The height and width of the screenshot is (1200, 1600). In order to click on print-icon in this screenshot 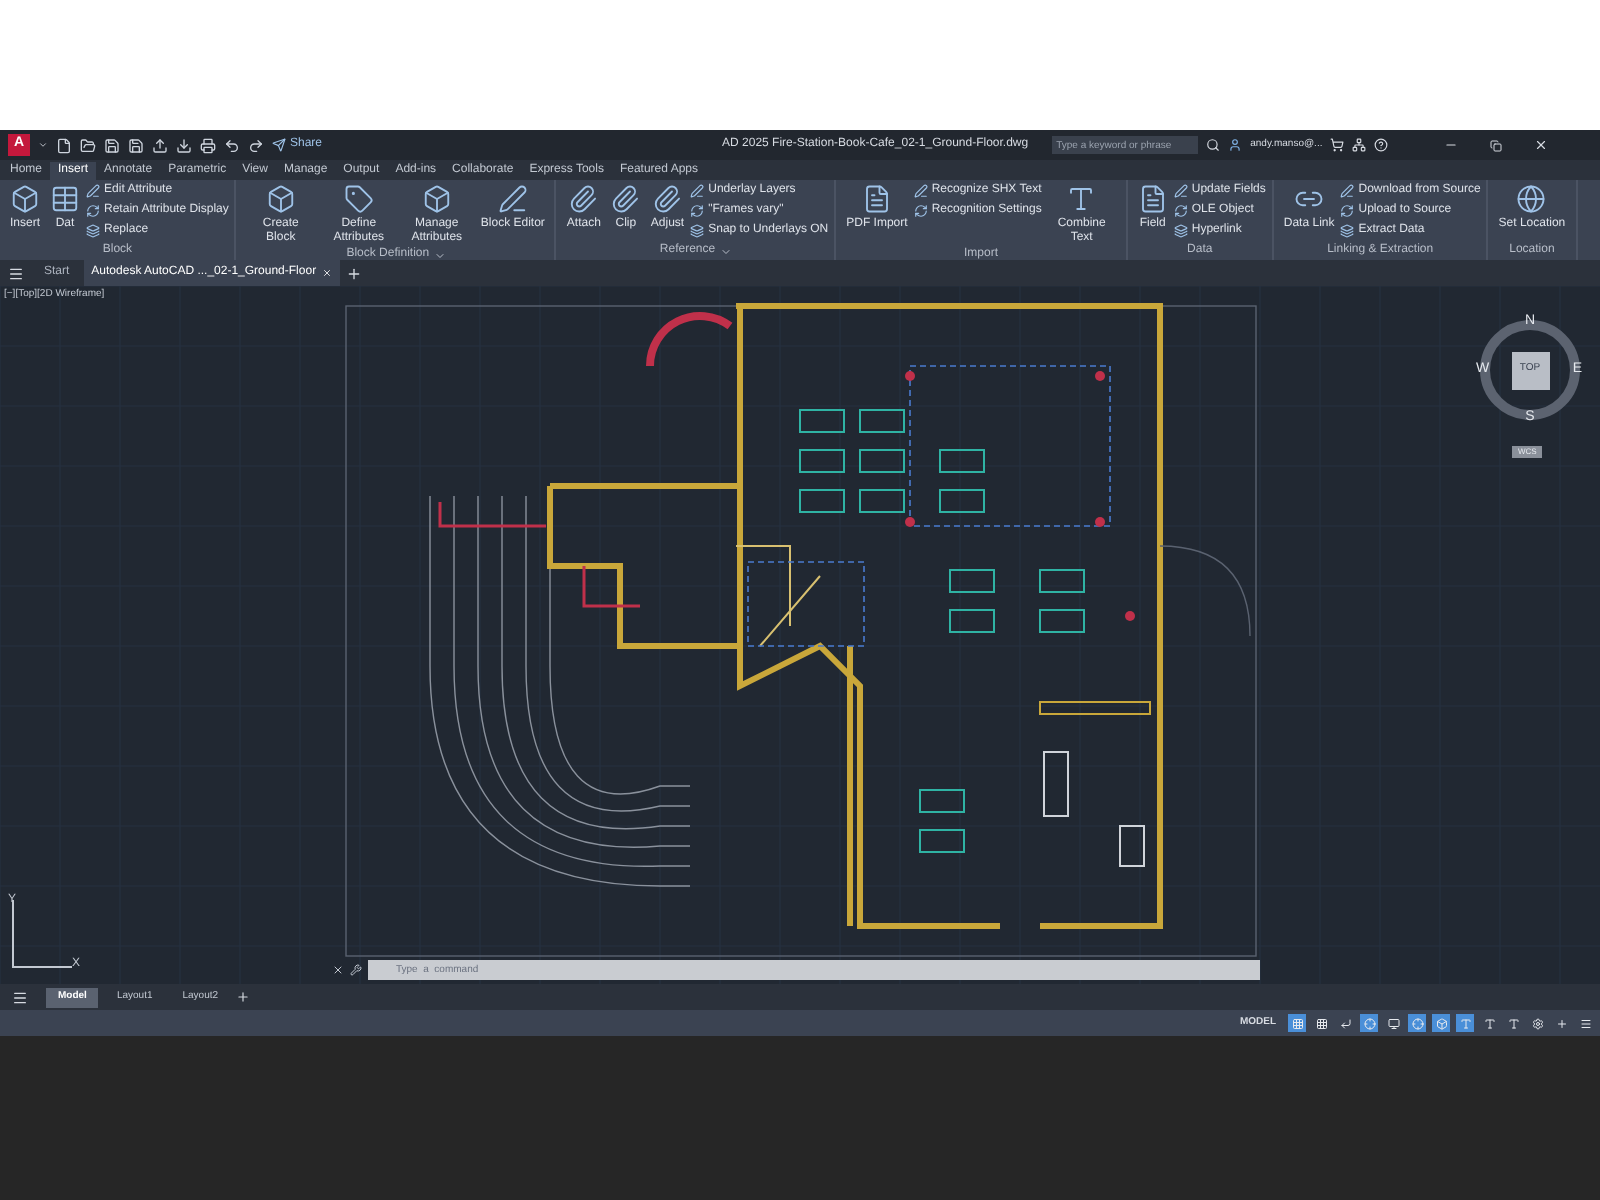, I will do `click(208, 145)`.